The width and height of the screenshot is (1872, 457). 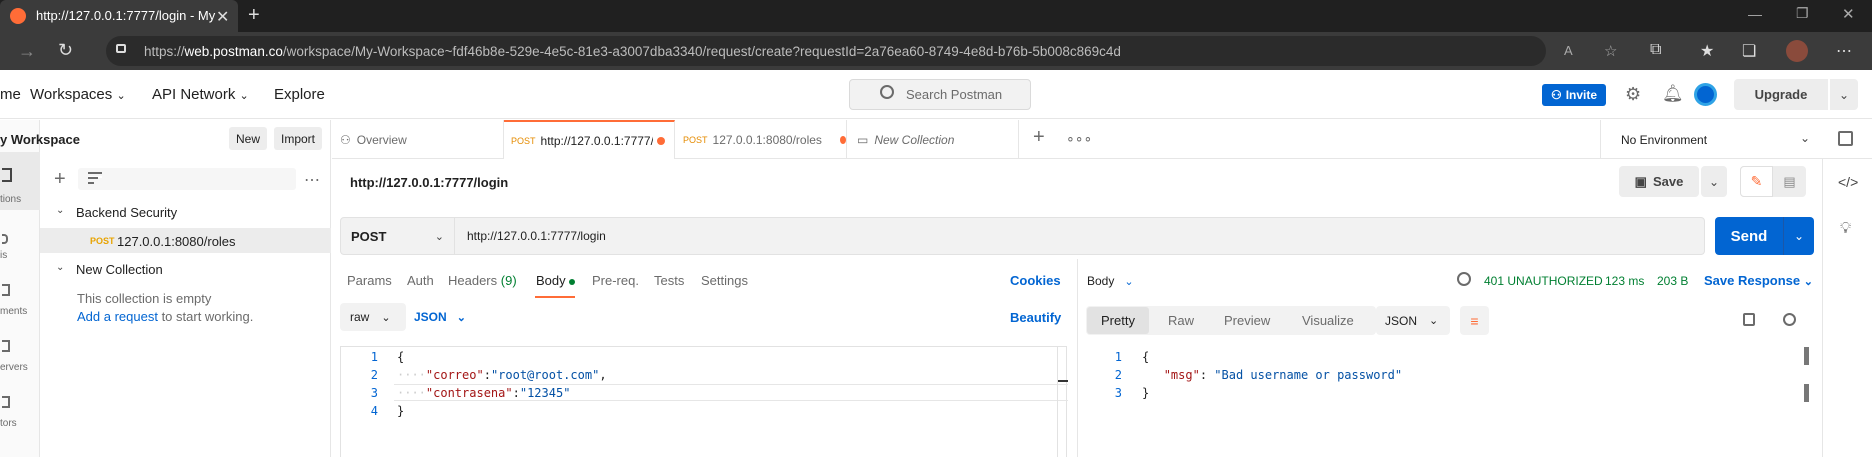 I want to click on collections-icon: ❏, so click(x=1749, y=51).